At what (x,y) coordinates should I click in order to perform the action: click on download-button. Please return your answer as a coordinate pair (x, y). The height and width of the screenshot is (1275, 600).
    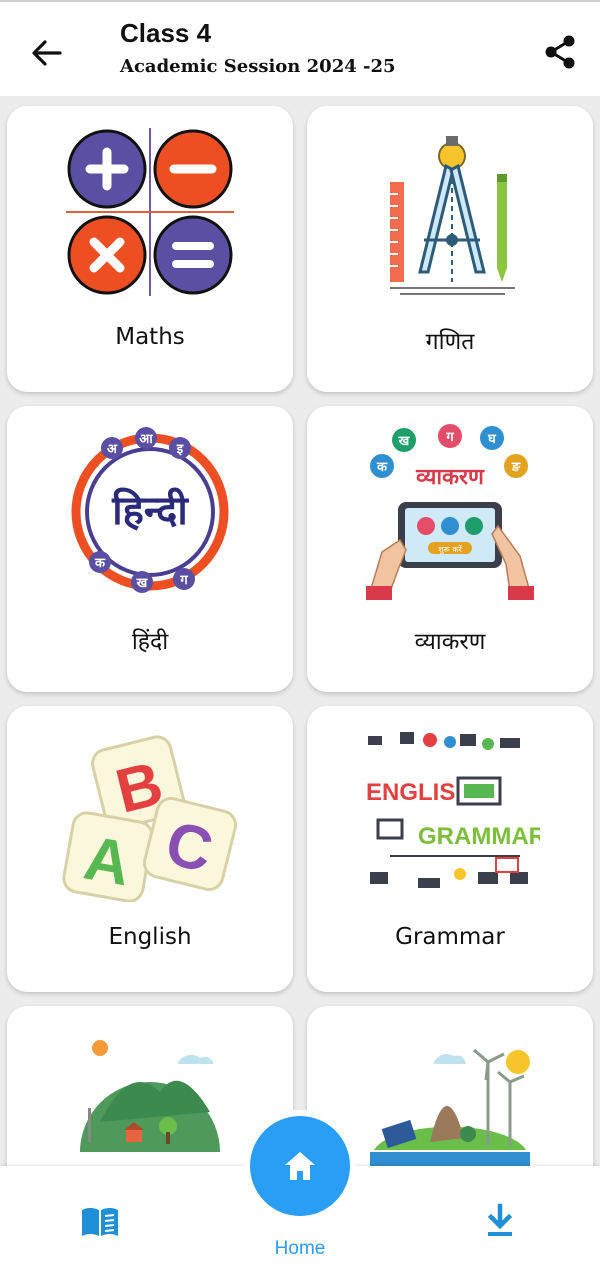
    Looking at the image, I should click on (500, 1221).